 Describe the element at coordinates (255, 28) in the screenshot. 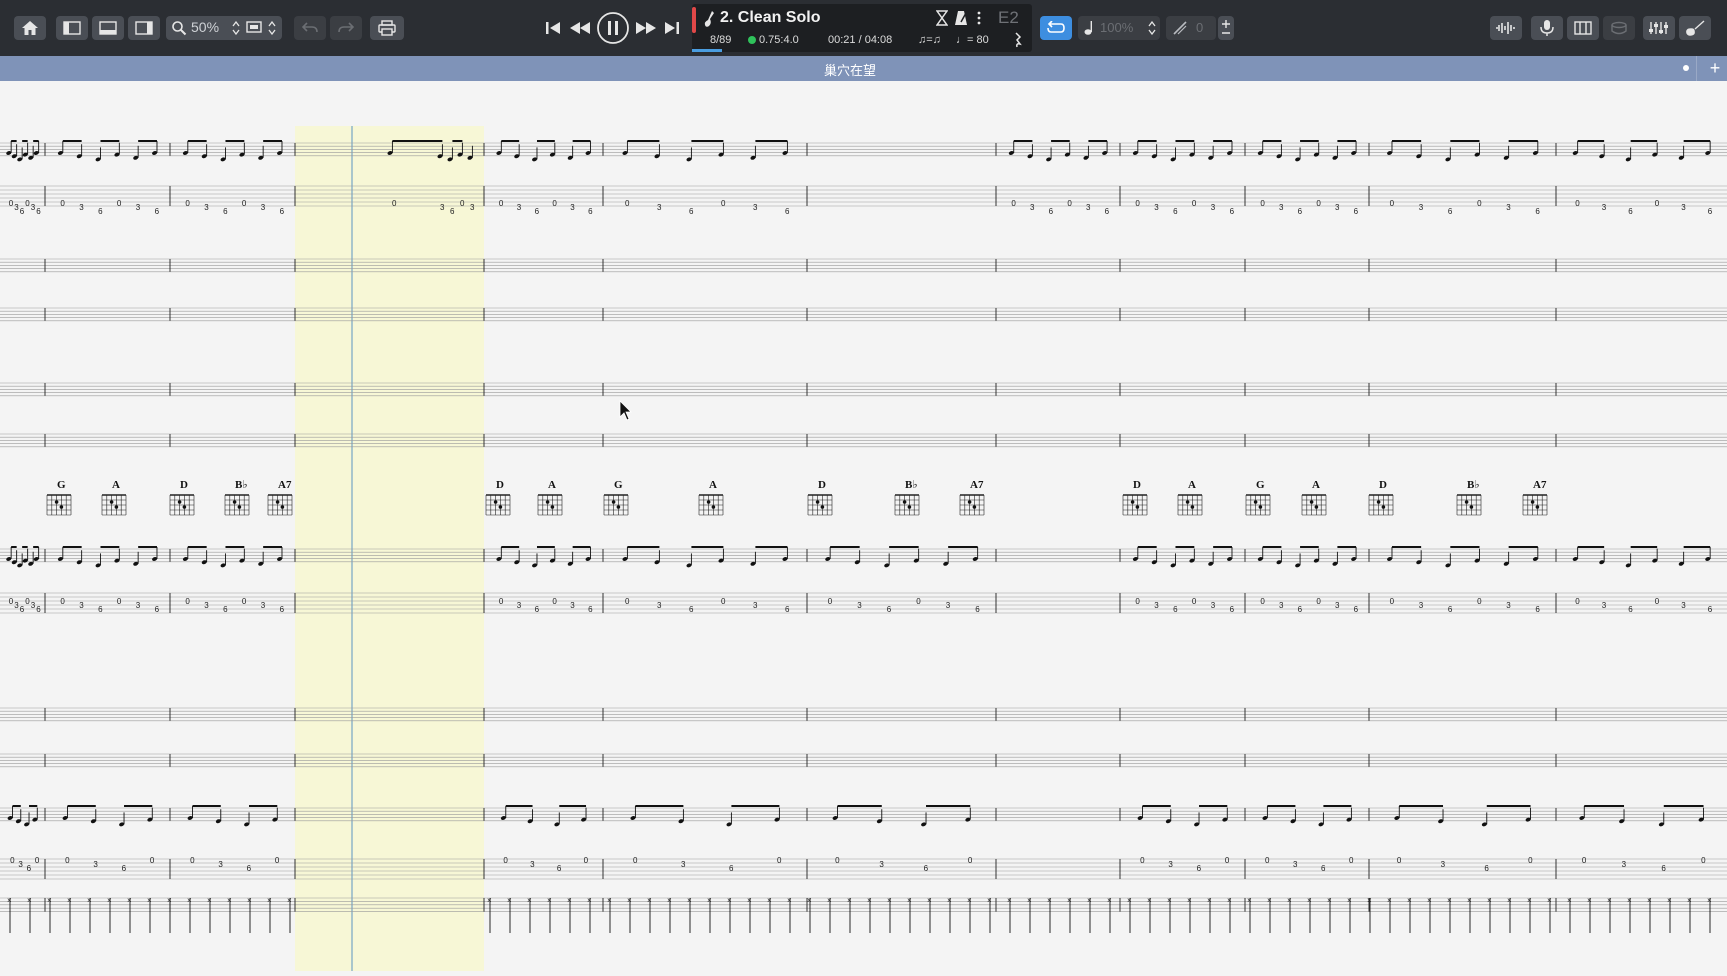

I see `page-view-icon` at that location.